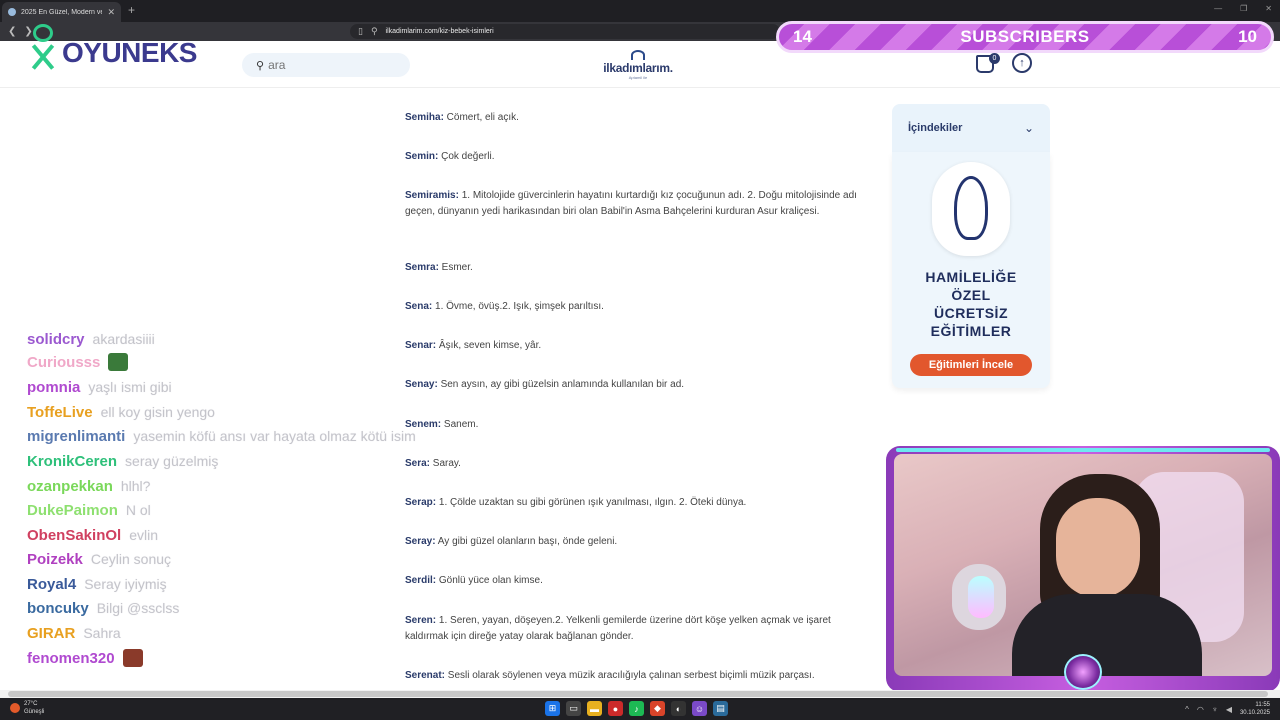  What do you see at coordinates (657, 708) in the screenshot?
I see `brave-icon: ◆` at bounding box center [657, 708].